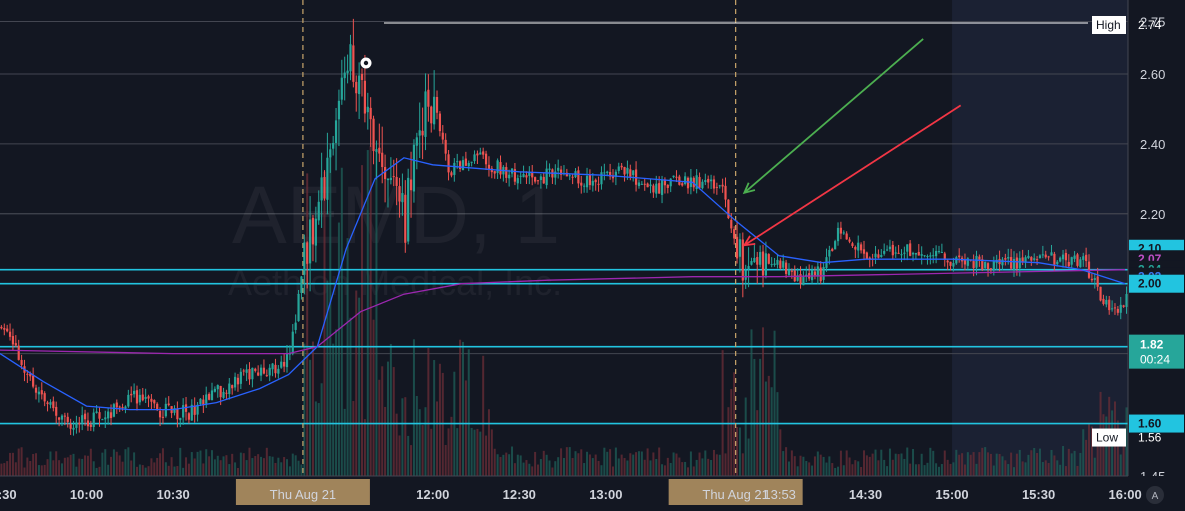  Describe the element at coordinates (1155, 495) in the screenshot. I see `auto-scale-button: A` at that location.